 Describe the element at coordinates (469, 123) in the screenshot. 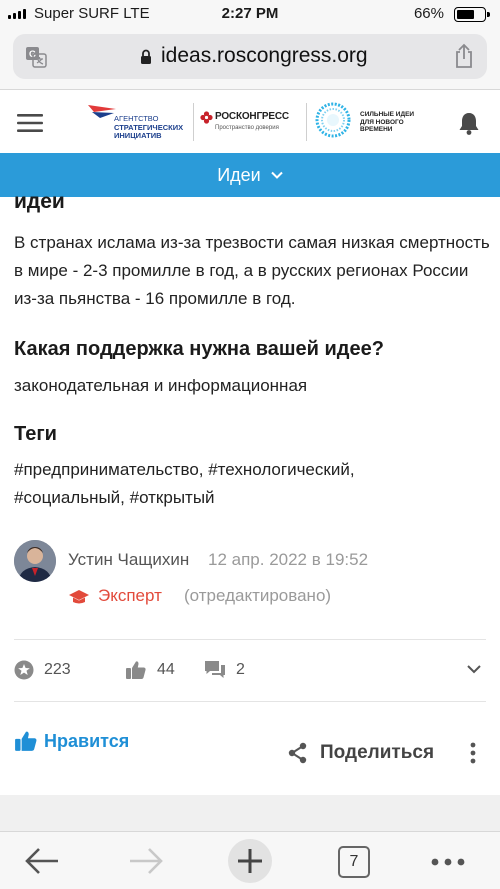

I see `bell-icon` at that location.